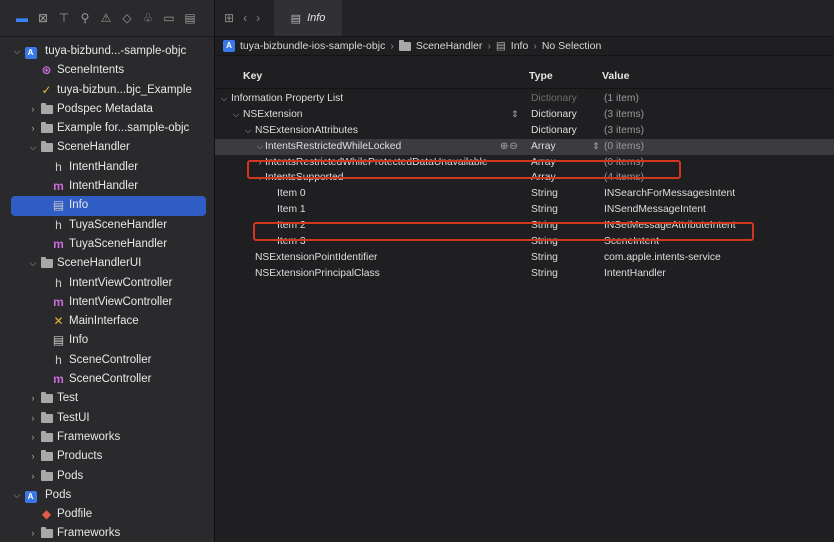 The width and height of the screenshot is (834, 542). Describe the element at coordinates (291, 226) in the screenshot. I see `plist-key: Item 2` at that location.